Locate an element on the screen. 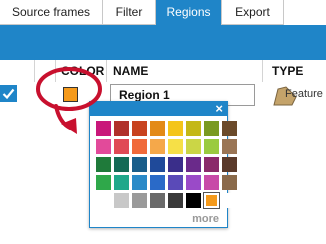 This screenshot has width=326, height=244. annotation-arrow is located at coordinates (63, 117).